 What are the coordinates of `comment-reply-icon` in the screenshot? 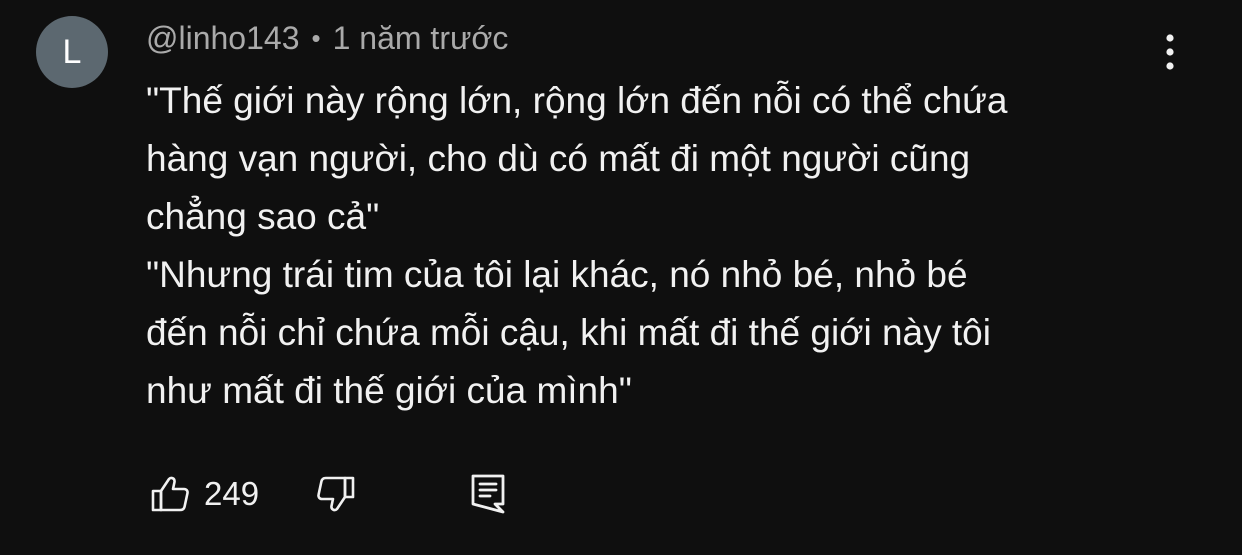 It's located at (488, 494).